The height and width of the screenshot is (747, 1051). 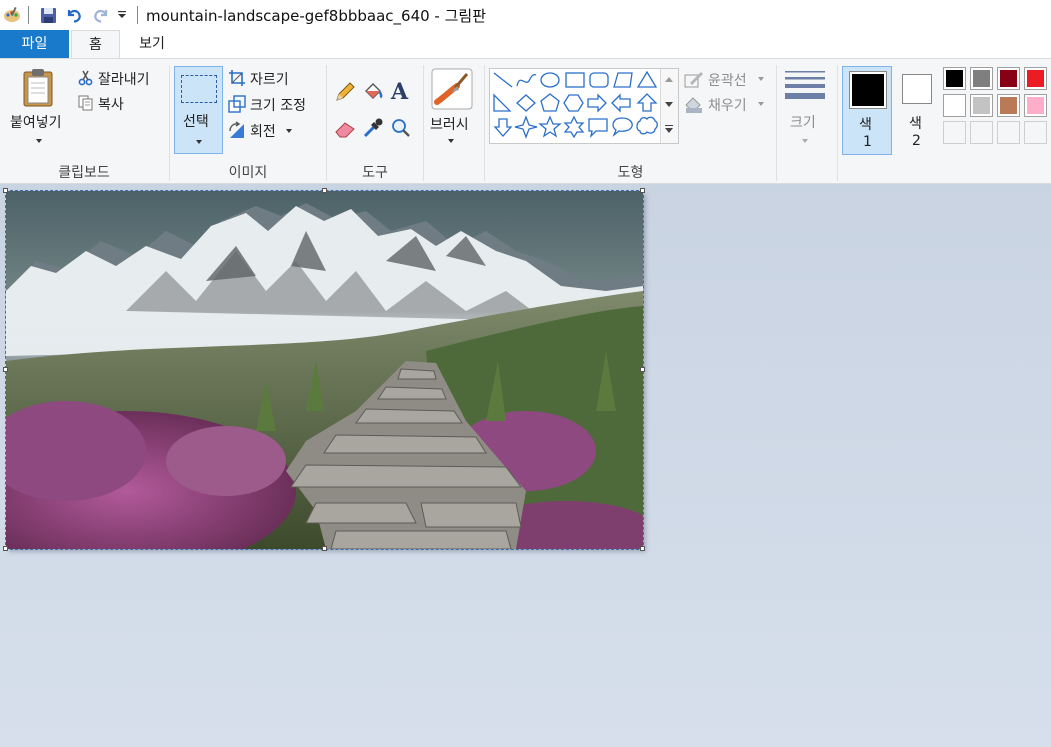 I want to click on left-arrow-shape-icon, so click(x=621, y=103).